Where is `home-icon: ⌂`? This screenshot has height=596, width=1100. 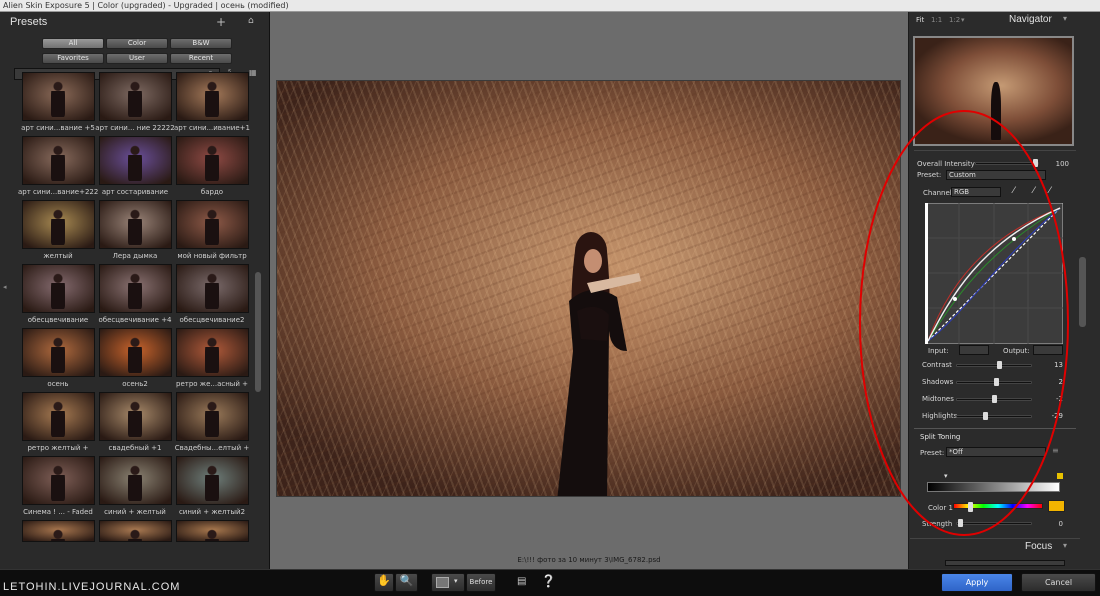 home-icon: ⌂ is located at coordinates (251, 21).